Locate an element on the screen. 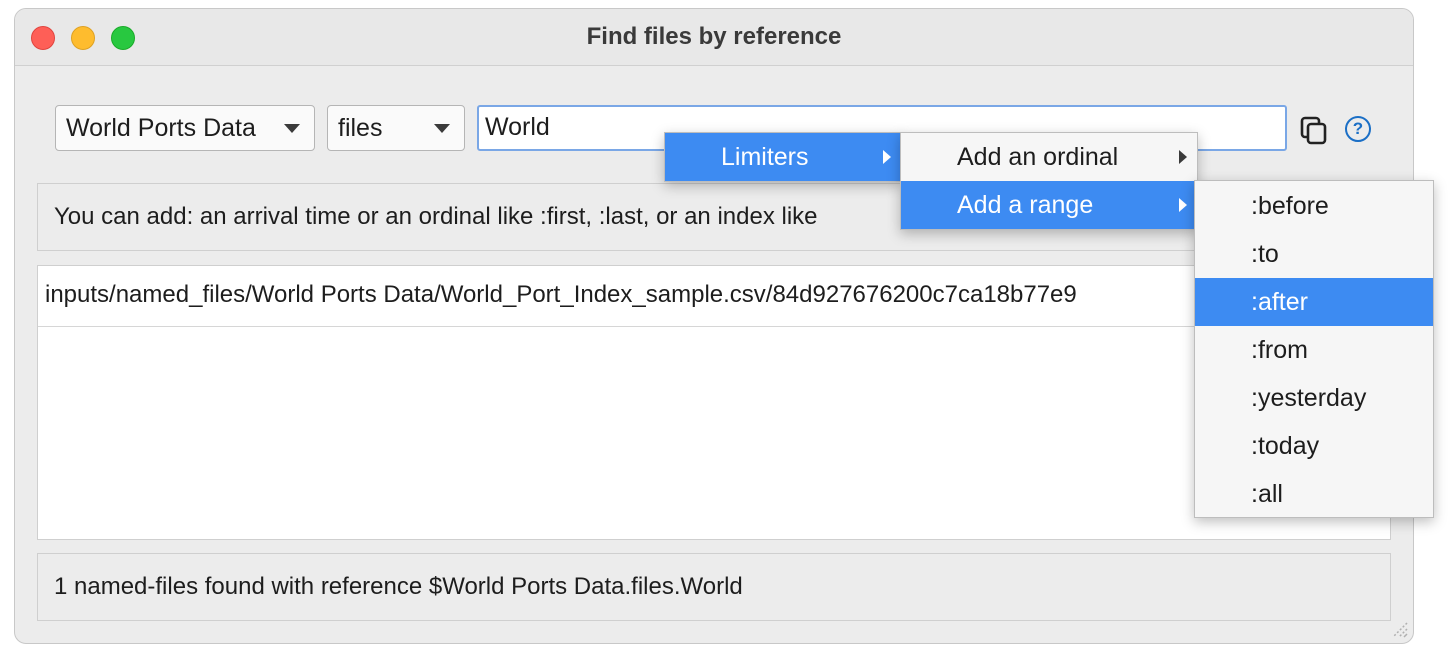 The width and height of the screenshot is (1448, 658). context-menu: Limiters is located at coordinates (783, 157).